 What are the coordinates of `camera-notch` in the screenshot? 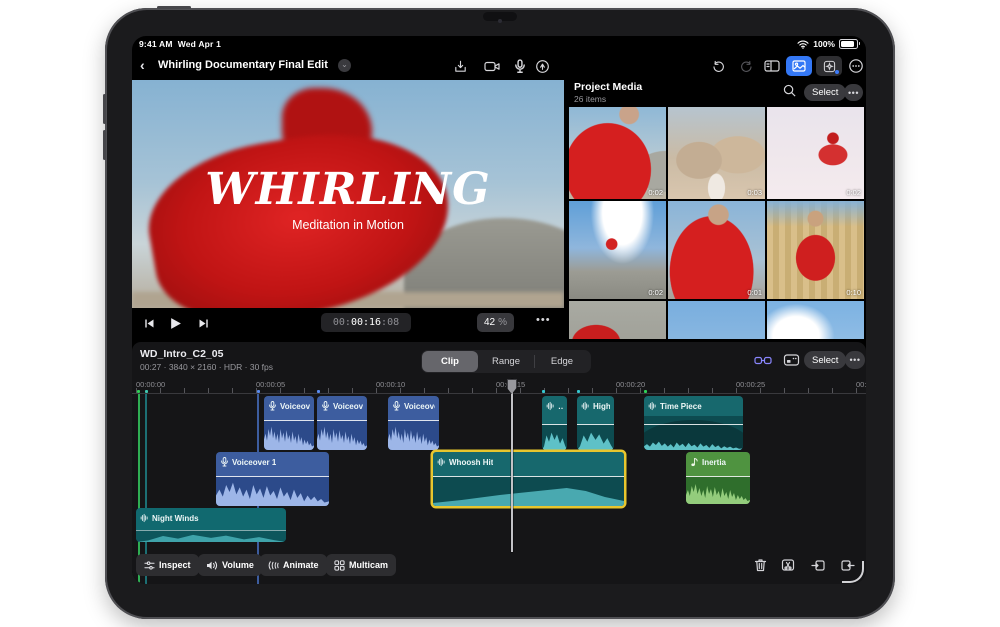 It's located at (500, 17).